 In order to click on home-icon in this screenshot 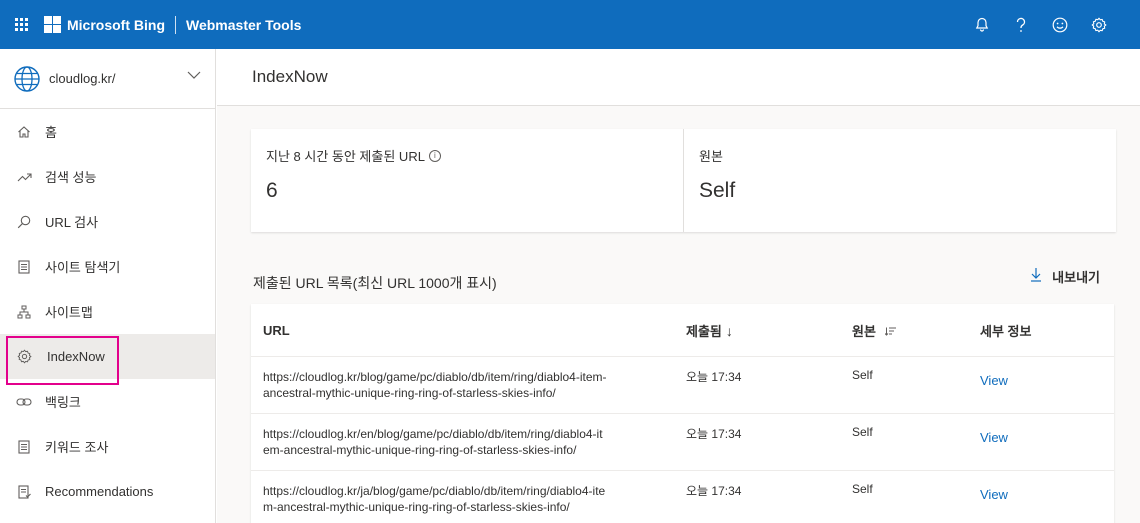, I will do `click(24, 132)`.